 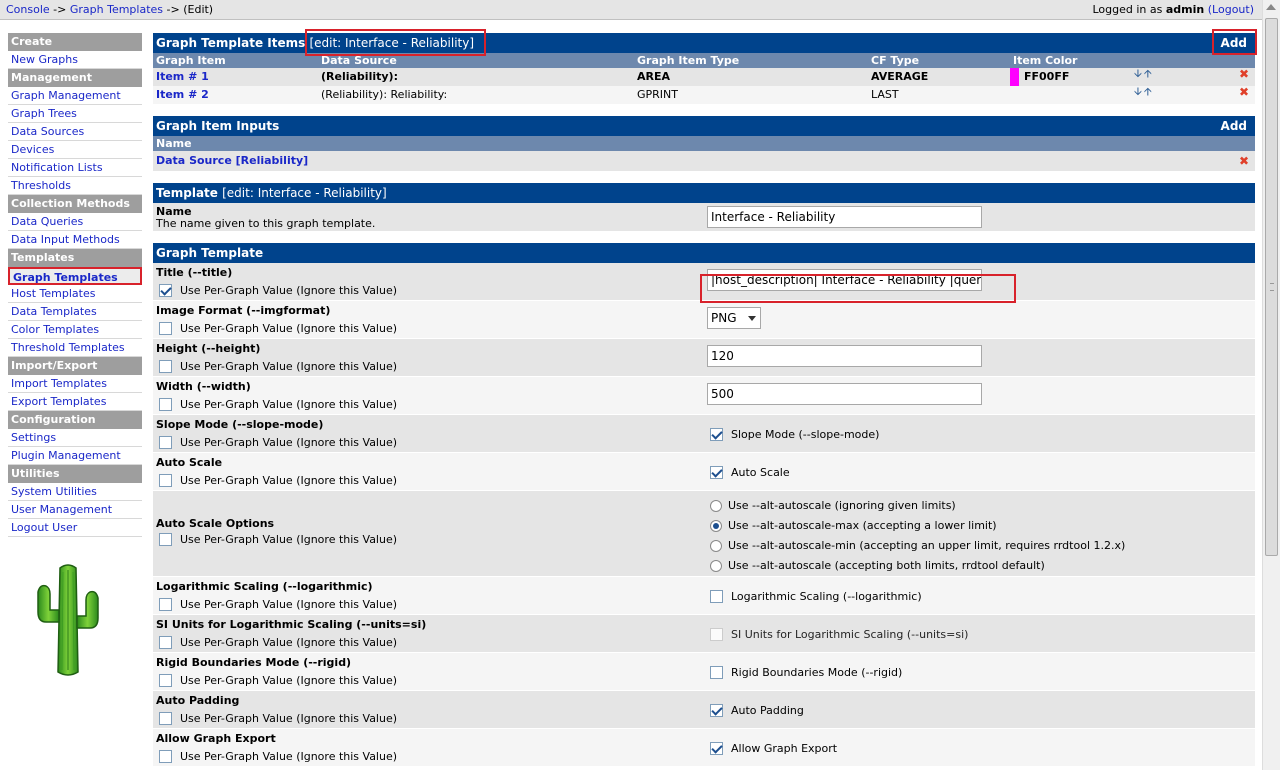 What do you see at coordinates (75, 150) in the screenshot?
I see `sidebar-item-devices: Devices` at bounding box center [75, 150].